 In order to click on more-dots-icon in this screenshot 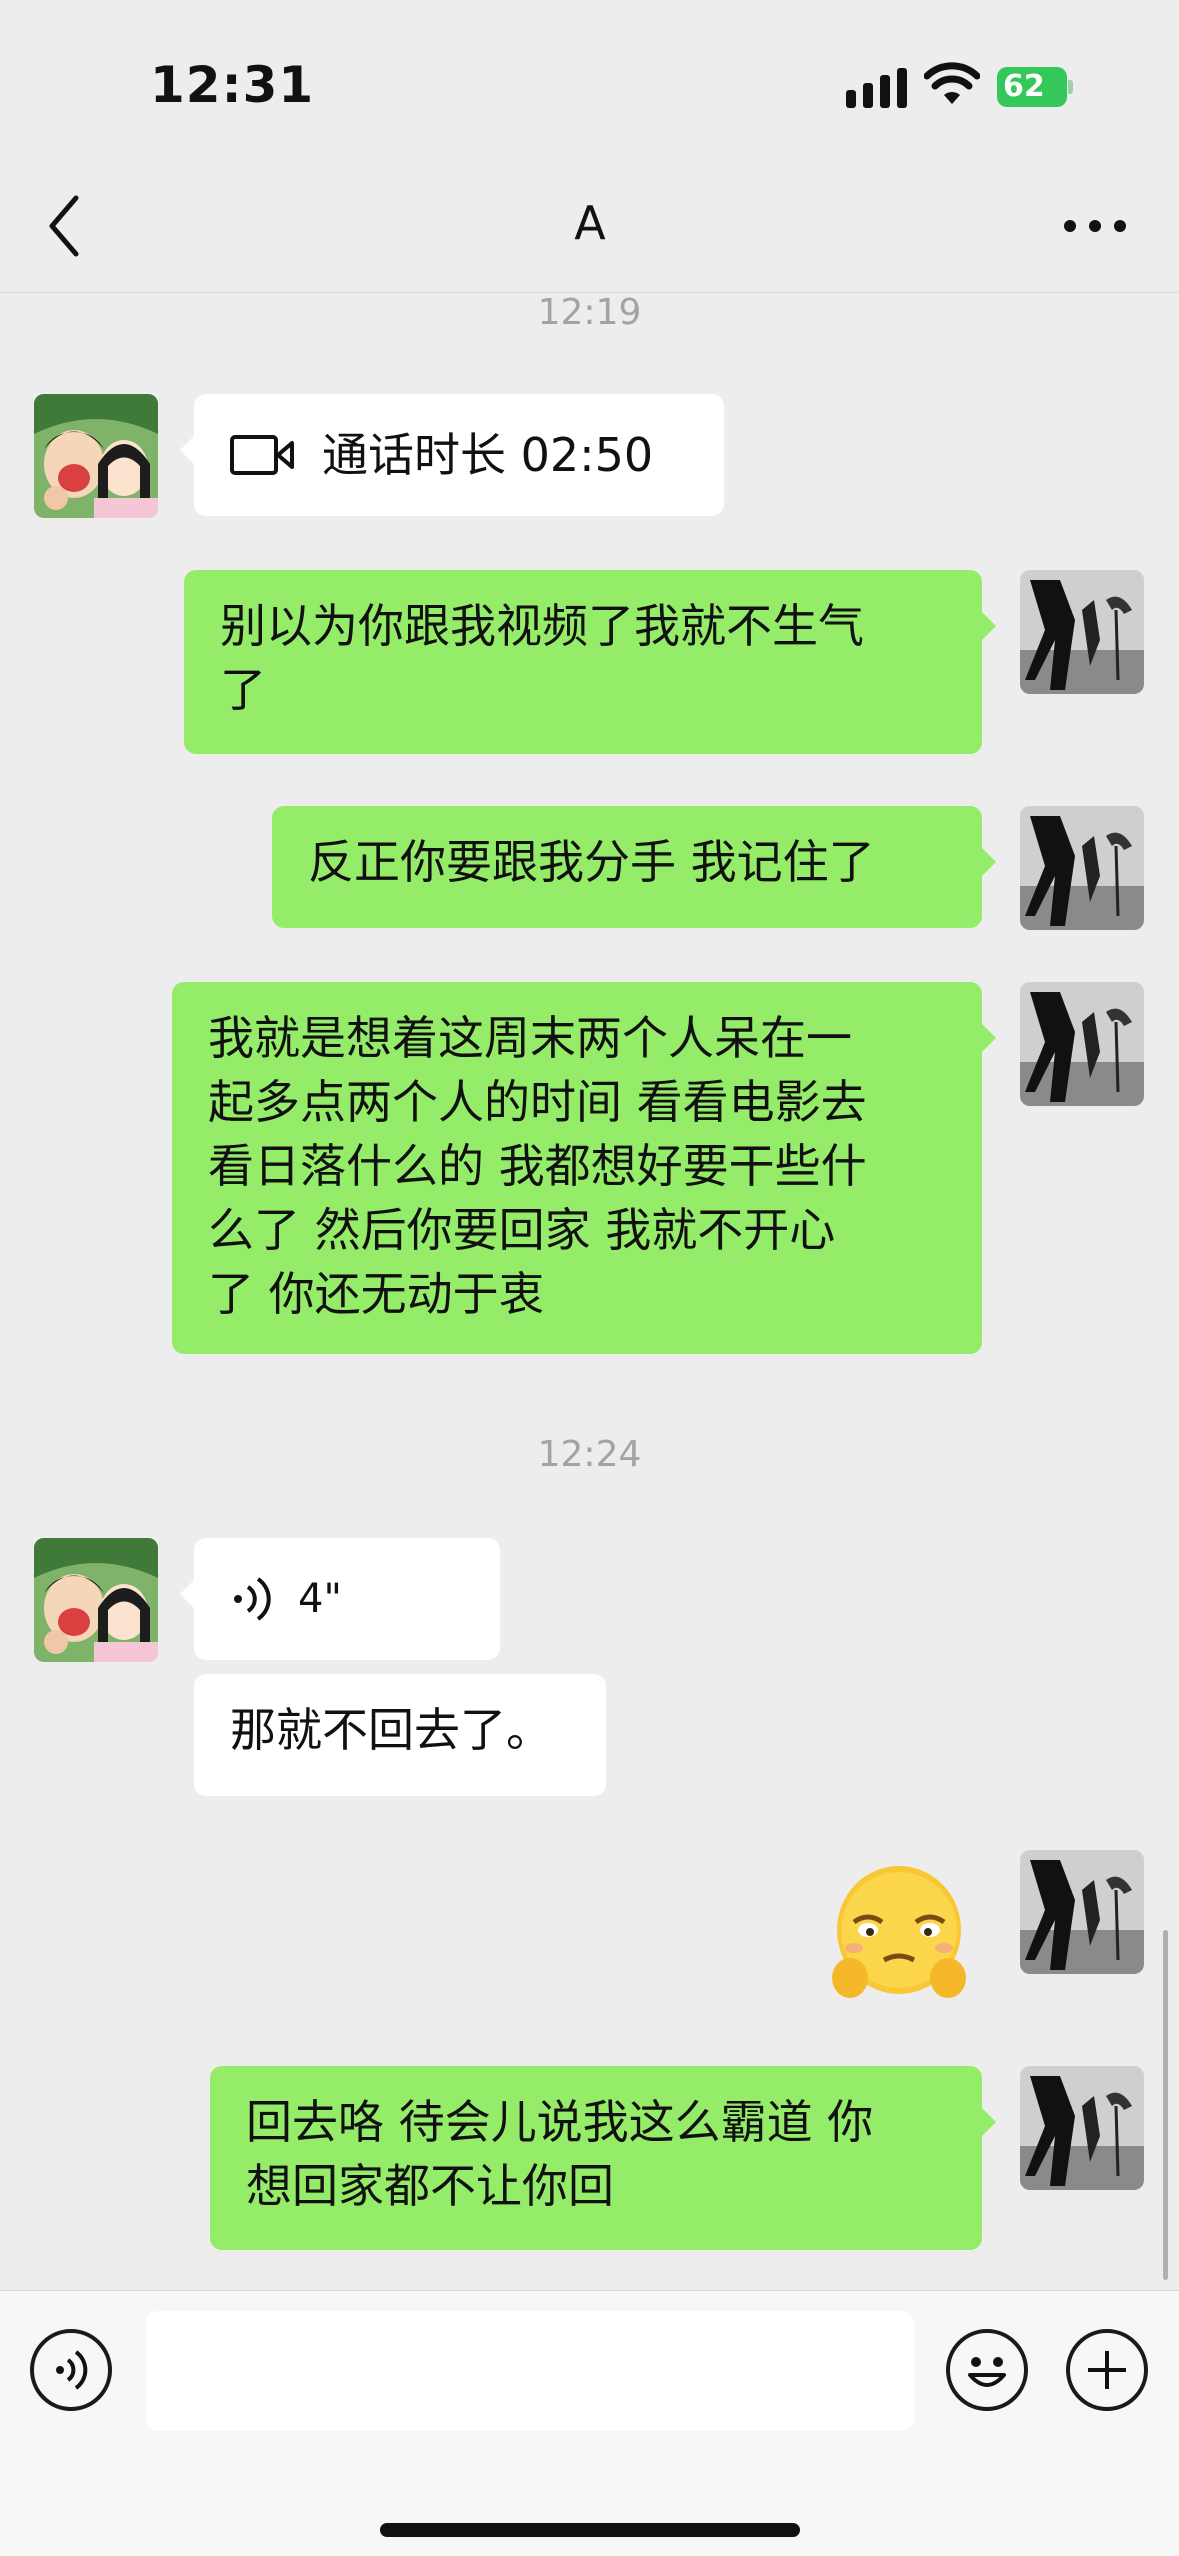, I will do `click(1095, 226)`.